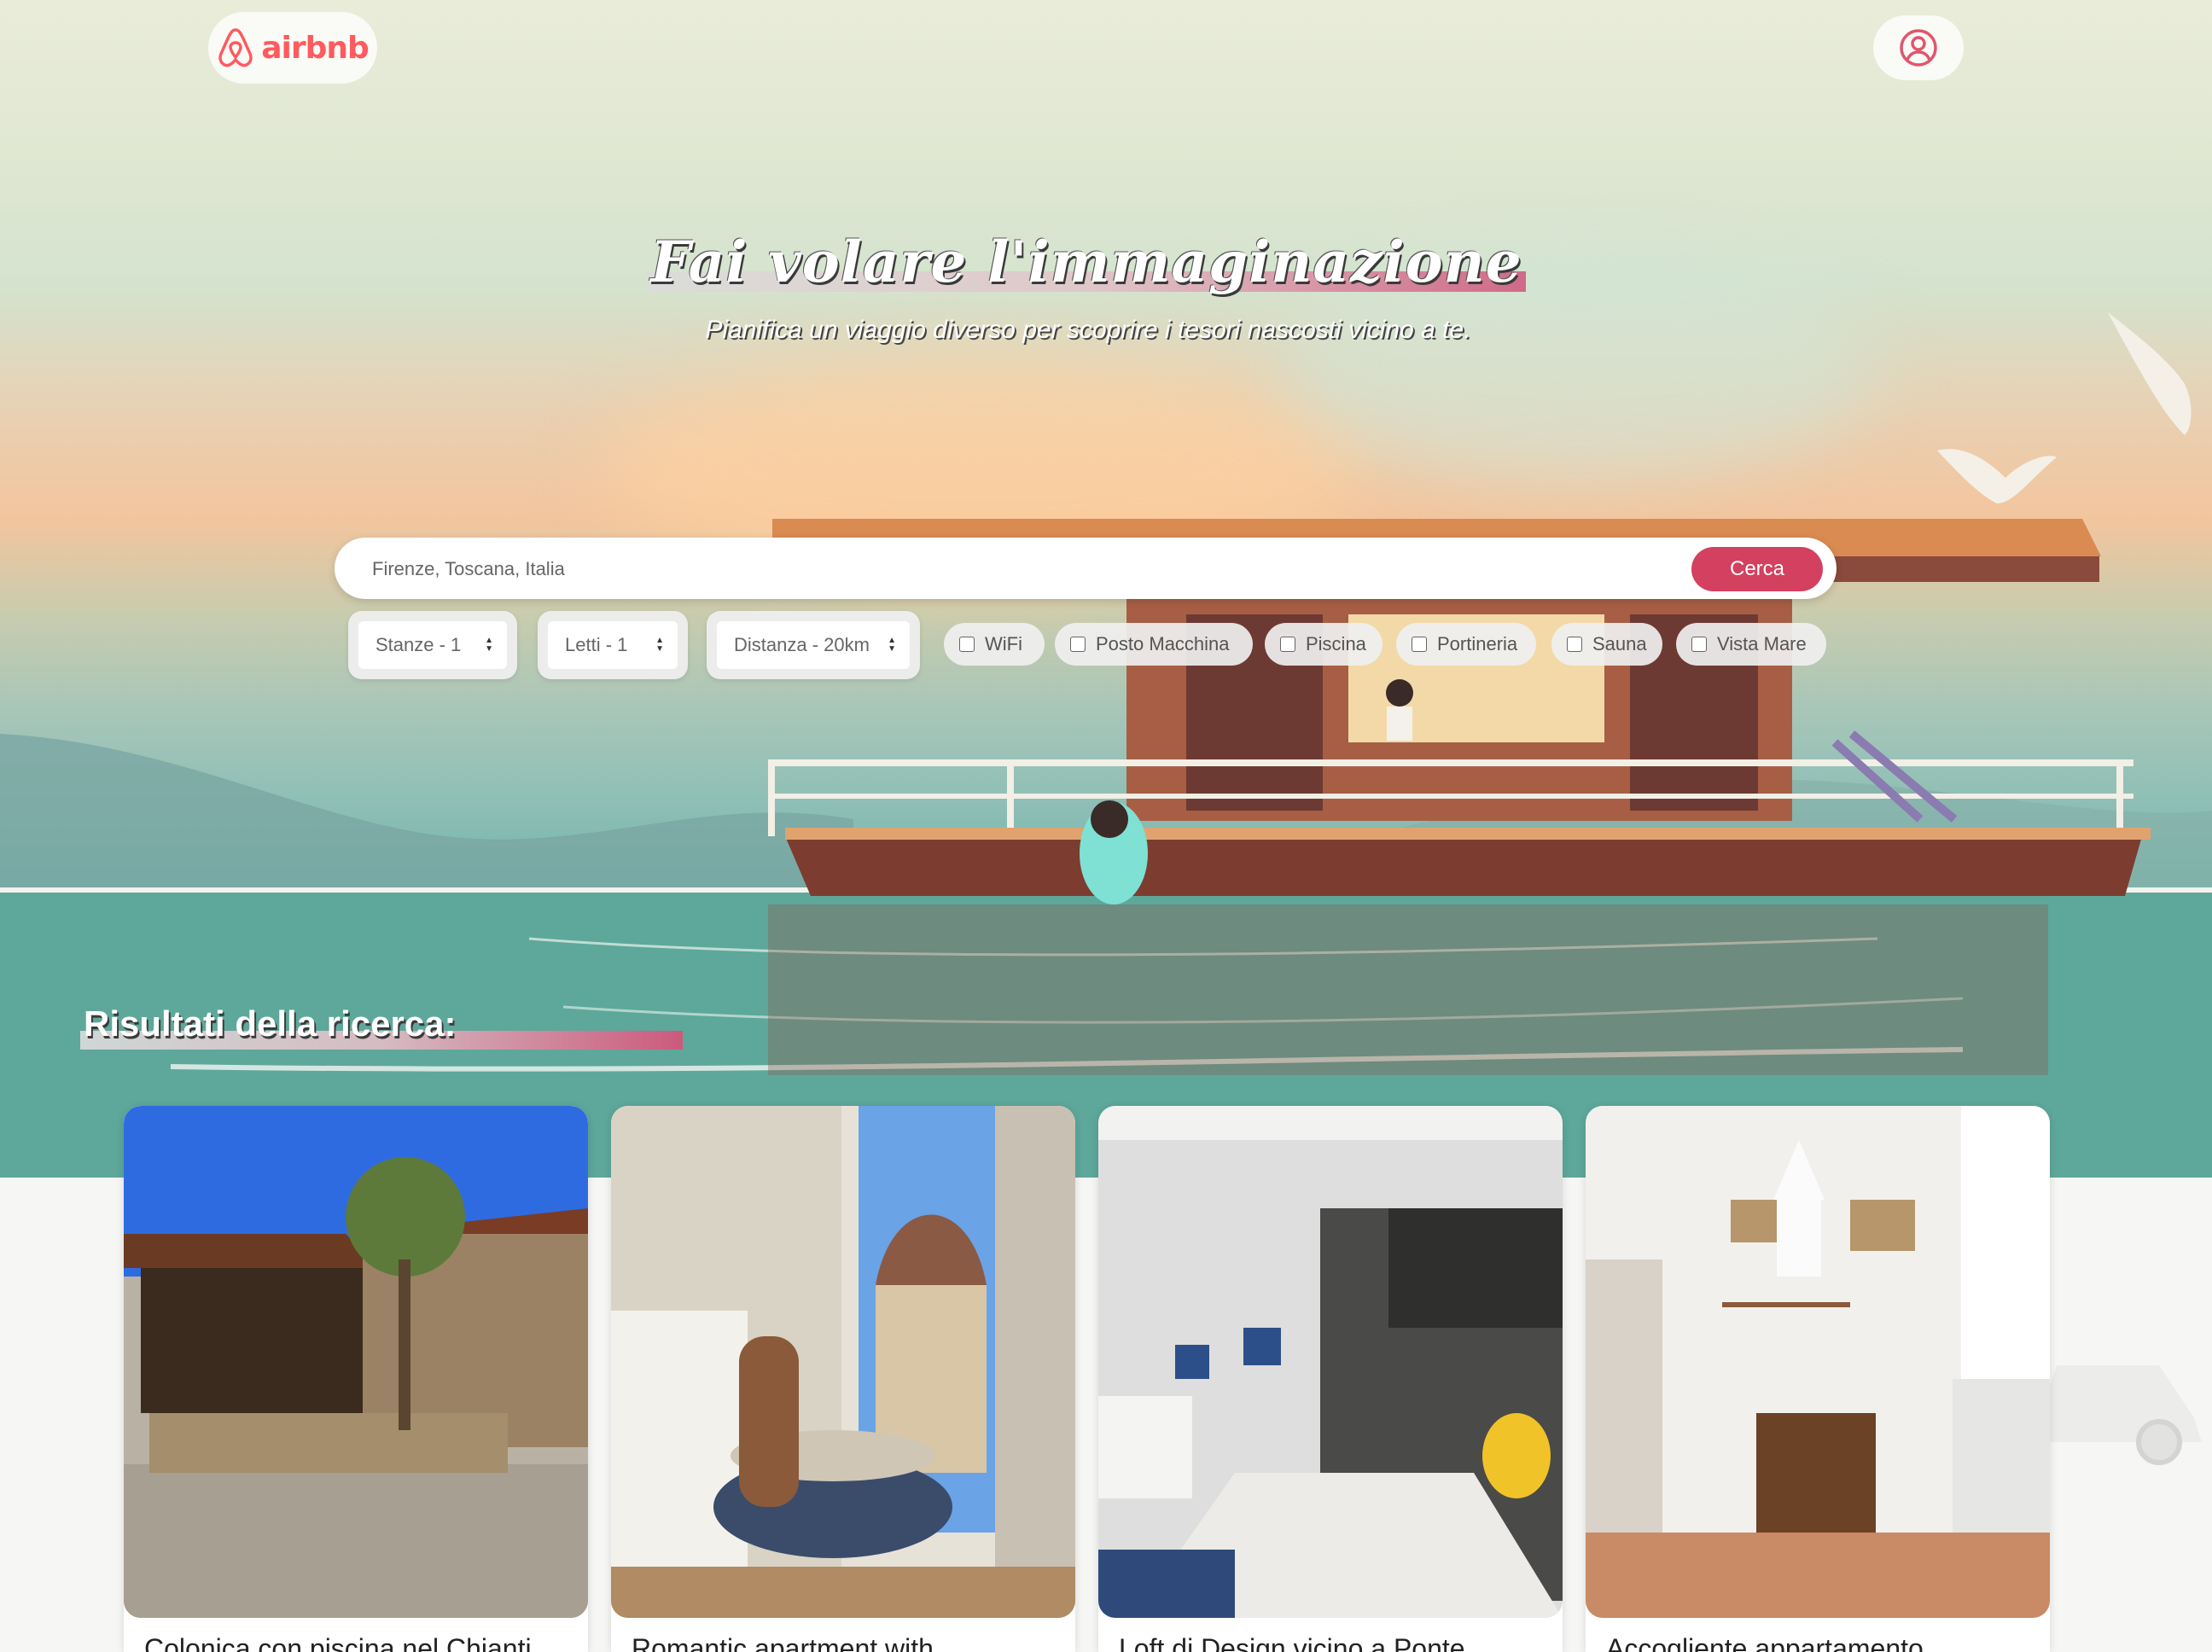 Image resolution: width=2212 pixels, height=1652 pixels. I want to click on listing-card: Accogliente appartamento, so click(1818, 1379).